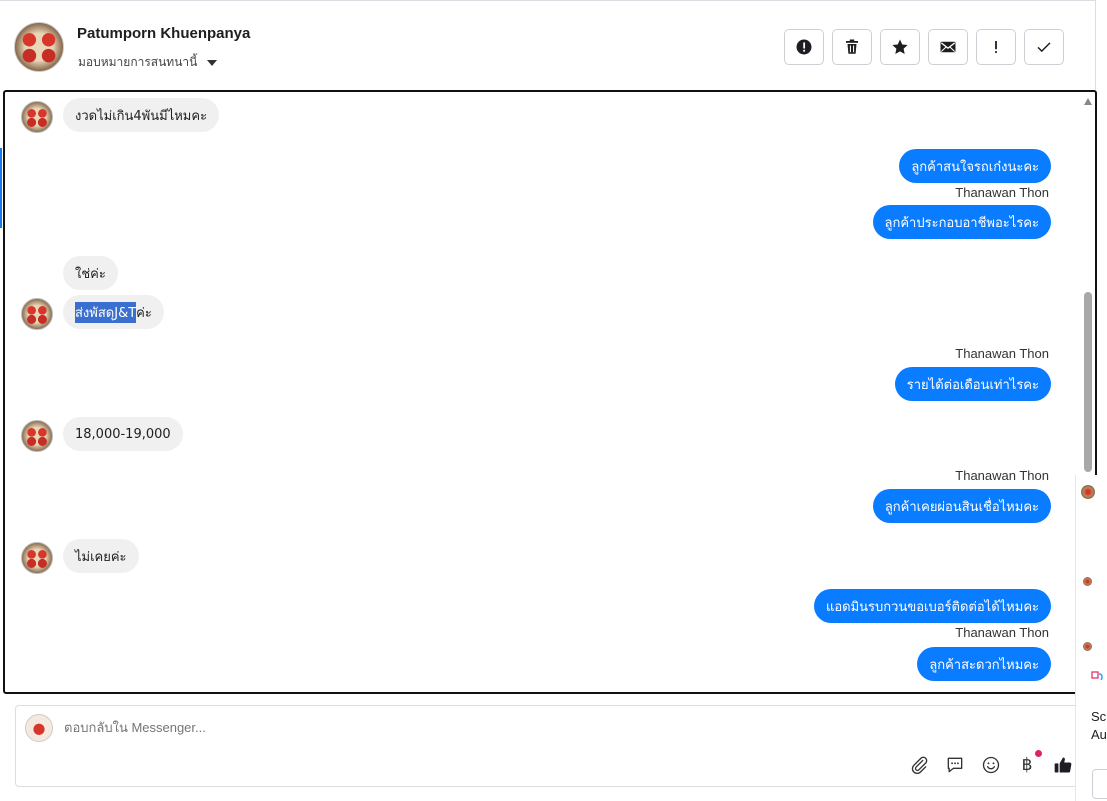 The height and width of the screenshot is (801, 1107). What do you see at coordinates (1038, 753) in the screenshot?
I see `notification-dot` at bounding box center [1038, 753].